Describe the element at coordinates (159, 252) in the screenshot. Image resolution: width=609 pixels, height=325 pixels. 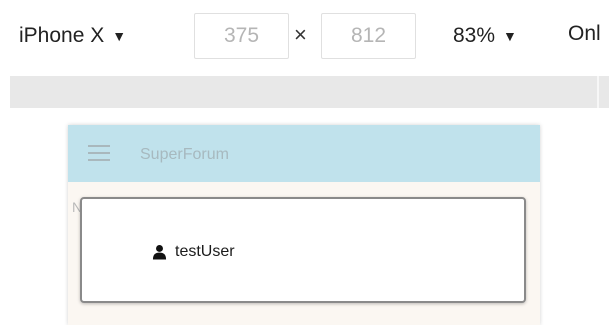
I see `user-icon` at that location.